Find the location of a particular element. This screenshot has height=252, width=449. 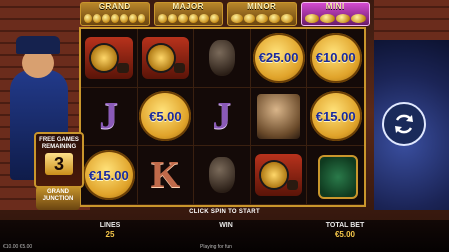

free-games-title: FREE GAMES REMAINING is located at coordinates (59, 143).